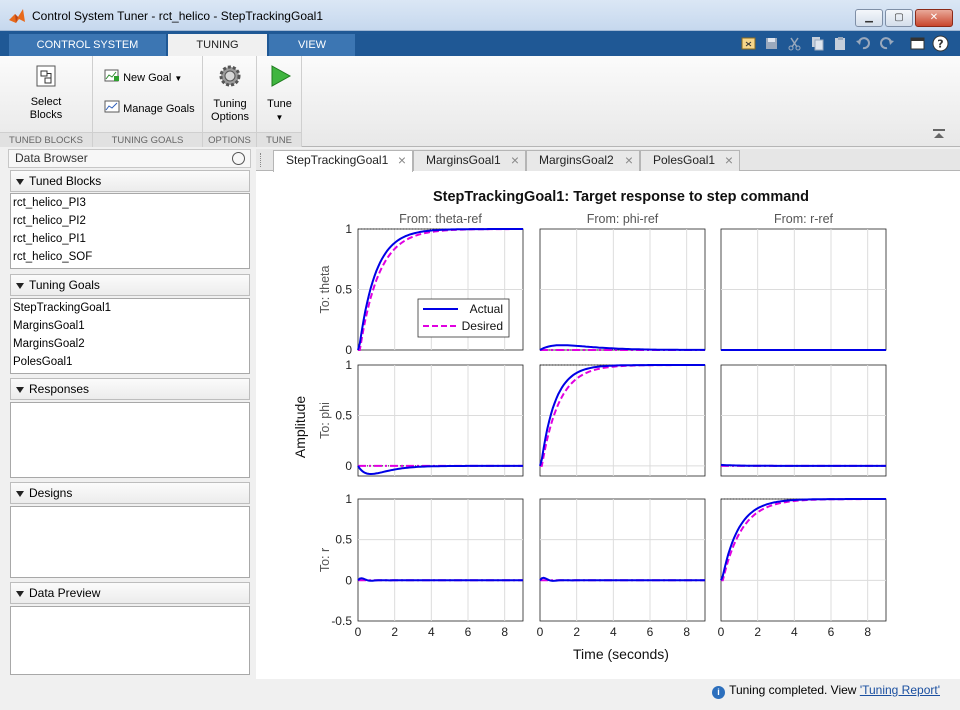 The height and width of the screenshot is (710, 960). Describe the element at coordinates (583, 160) in the screenshot. I see `doc-tab-marginsgoal2: MarginsGoal2 ×` at that location.